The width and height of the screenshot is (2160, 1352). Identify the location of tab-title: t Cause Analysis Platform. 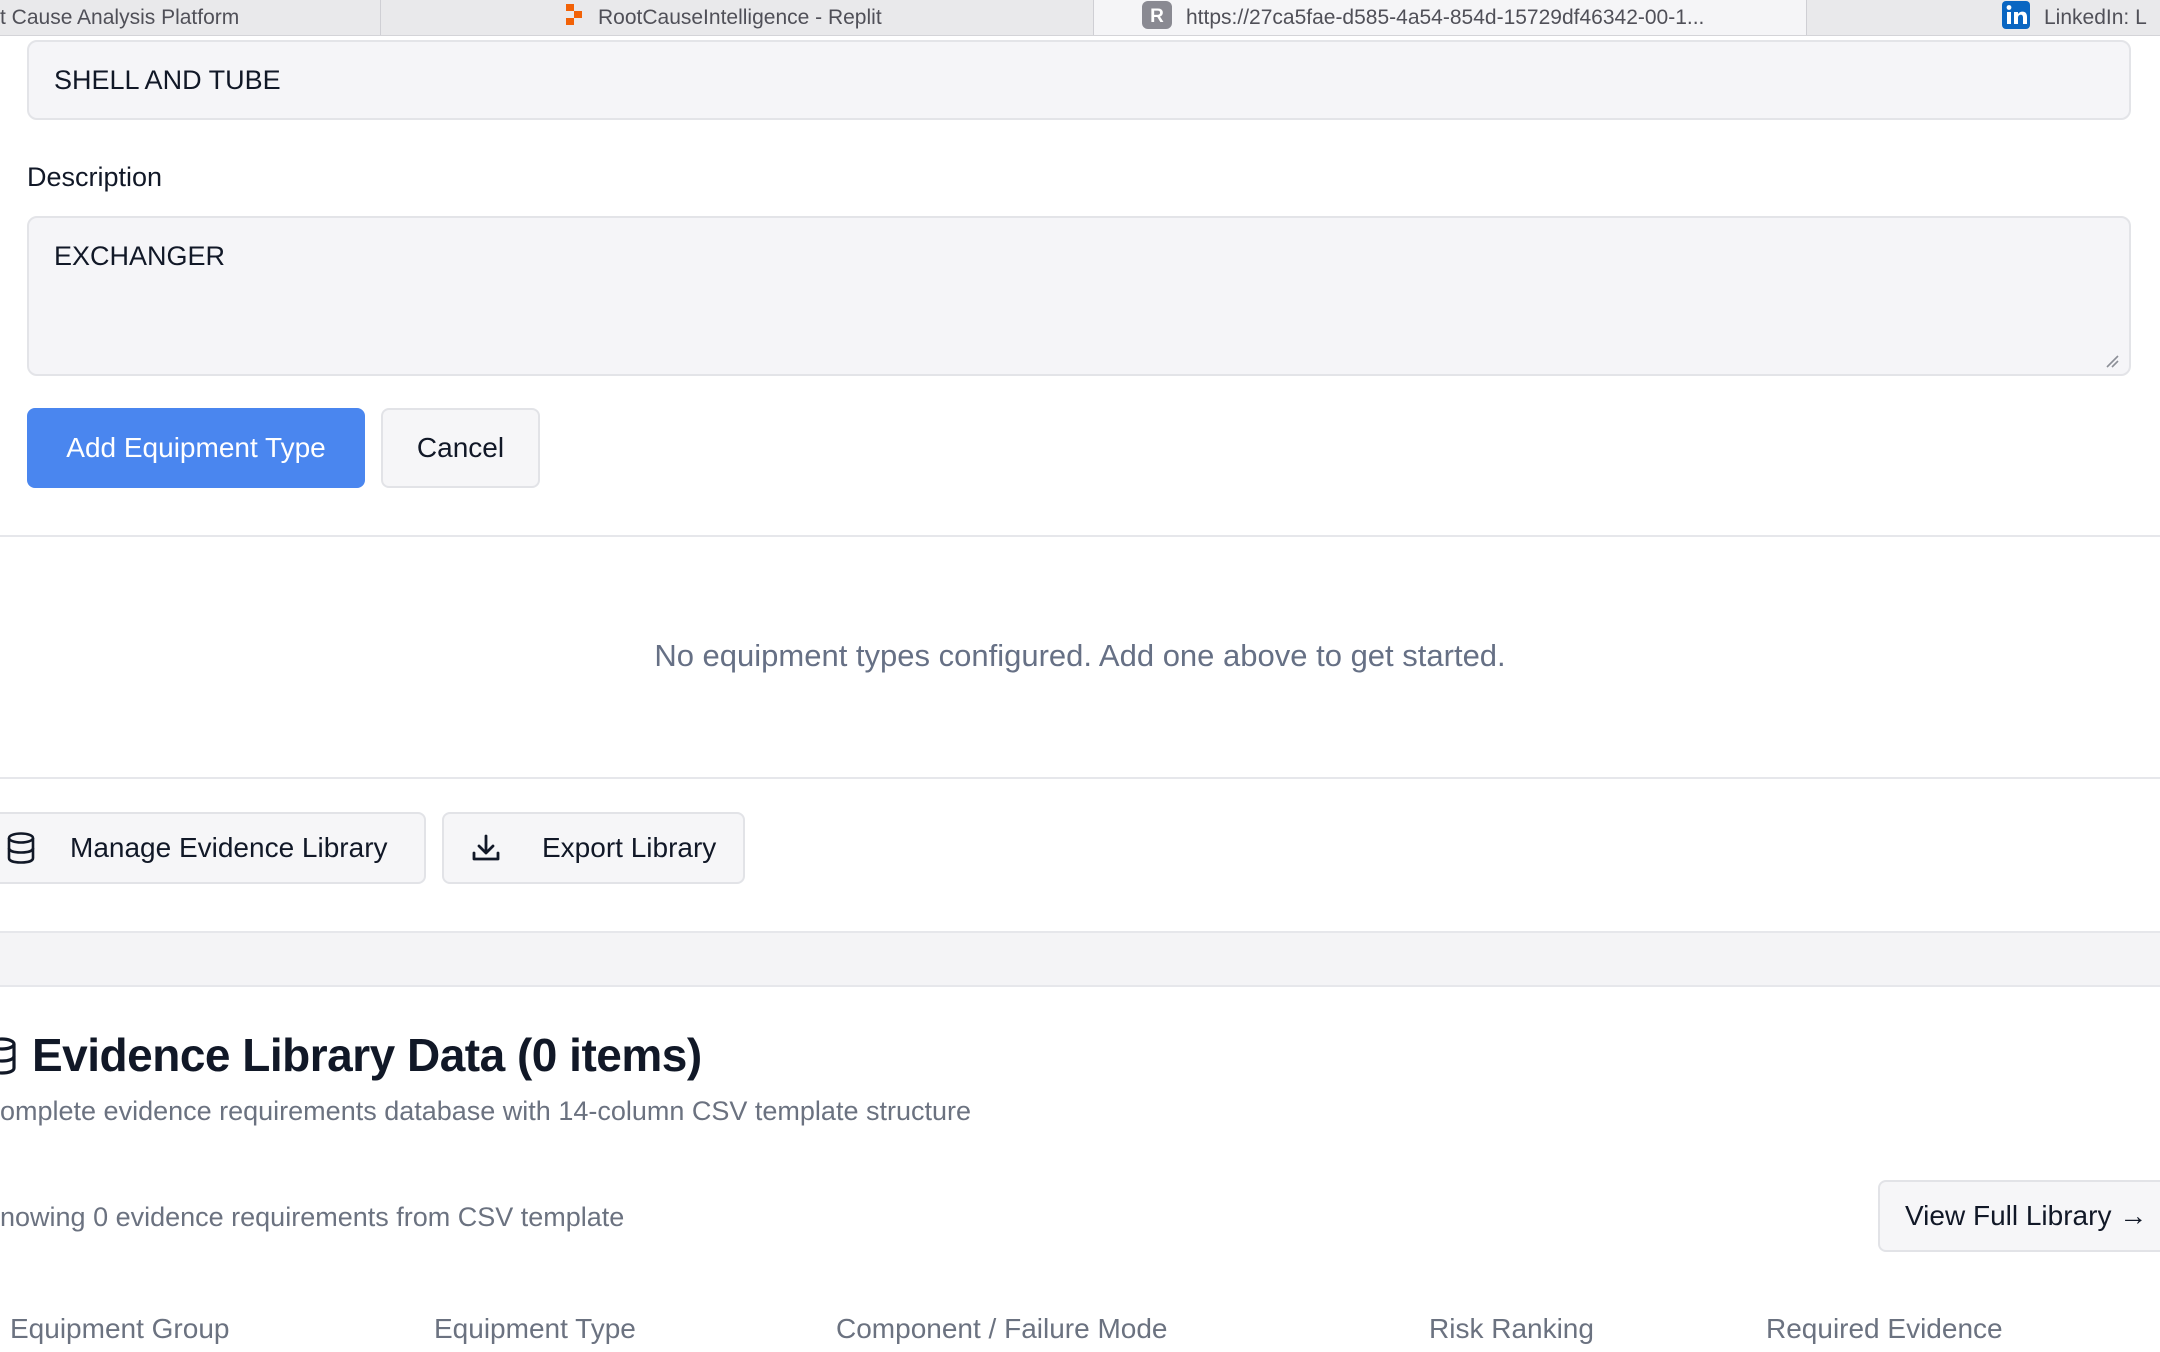
(120, 17).